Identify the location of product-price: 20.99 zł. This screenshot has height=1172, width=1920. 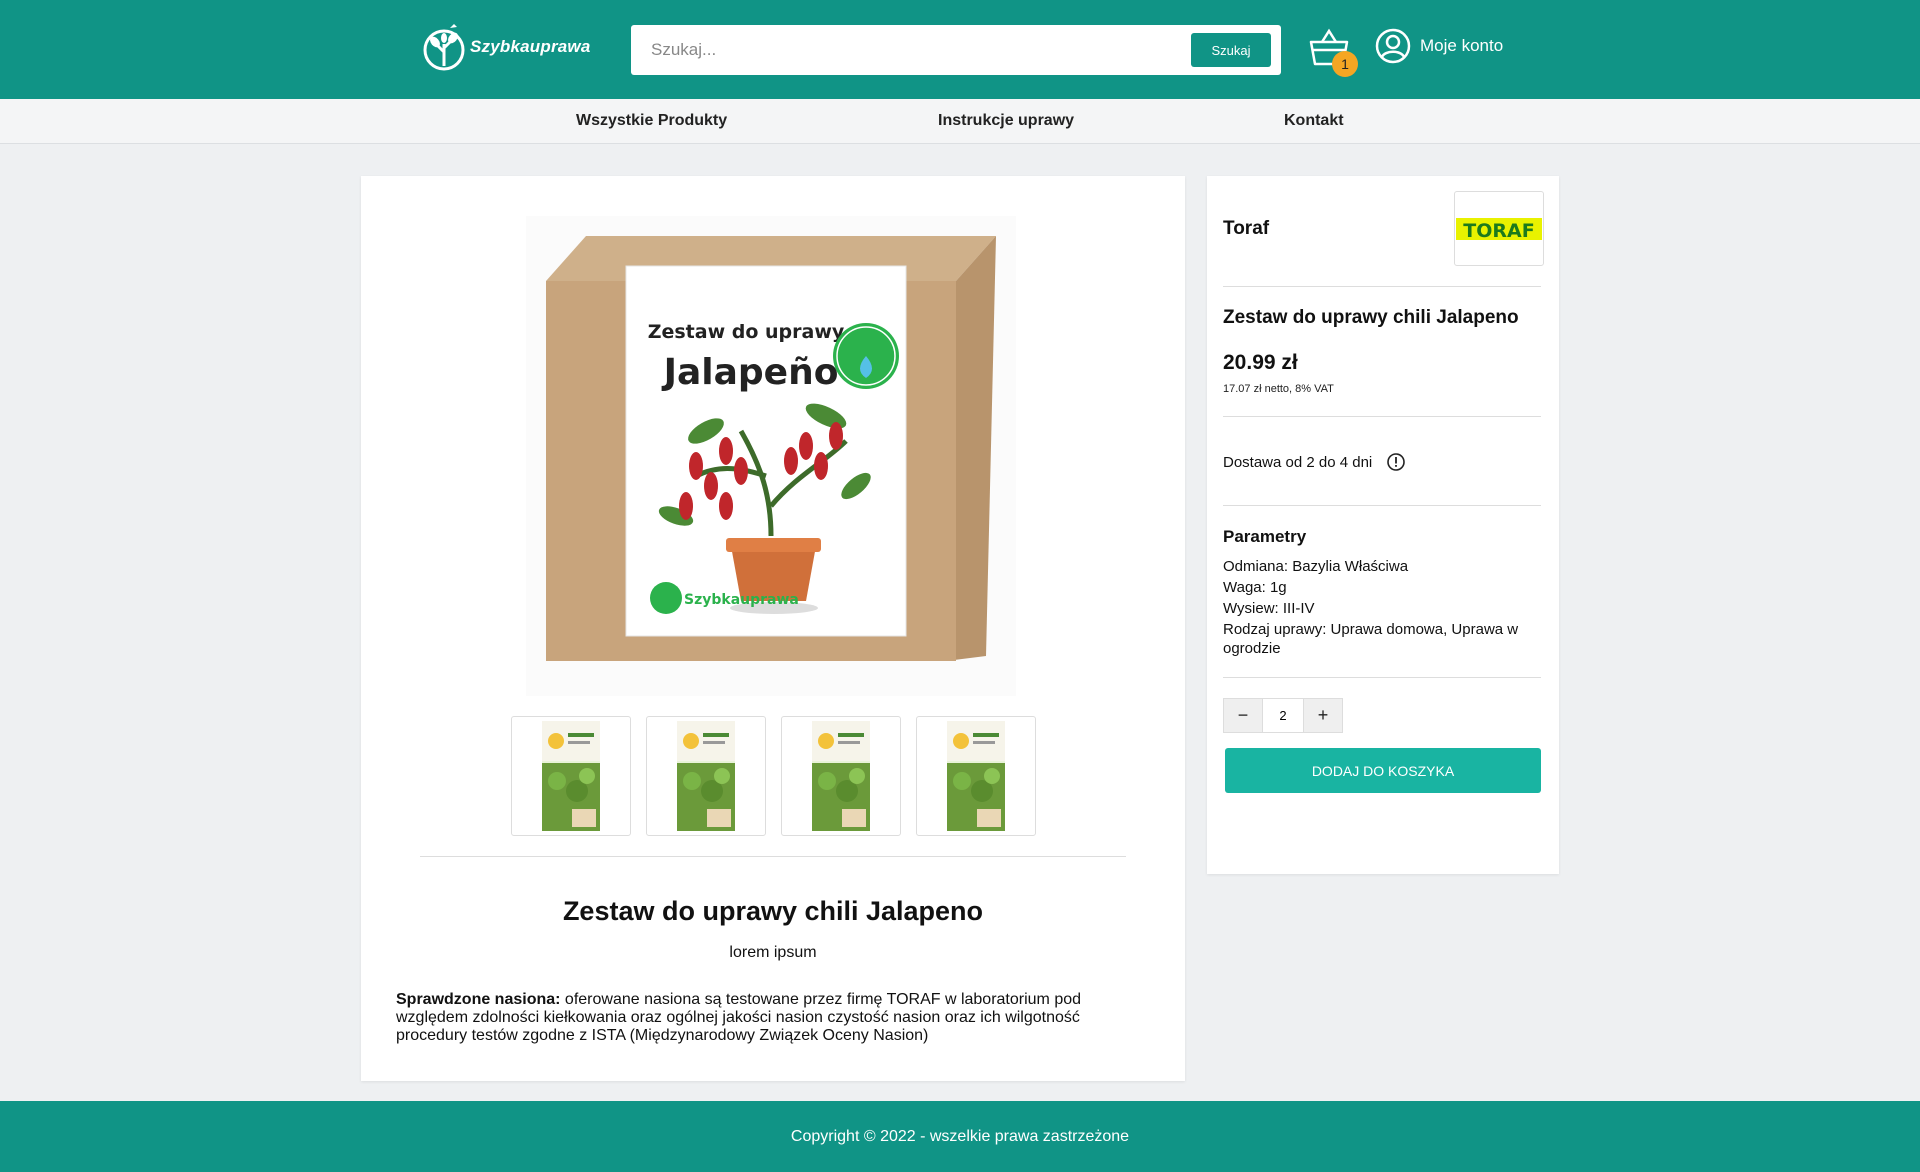
(1260, 362).